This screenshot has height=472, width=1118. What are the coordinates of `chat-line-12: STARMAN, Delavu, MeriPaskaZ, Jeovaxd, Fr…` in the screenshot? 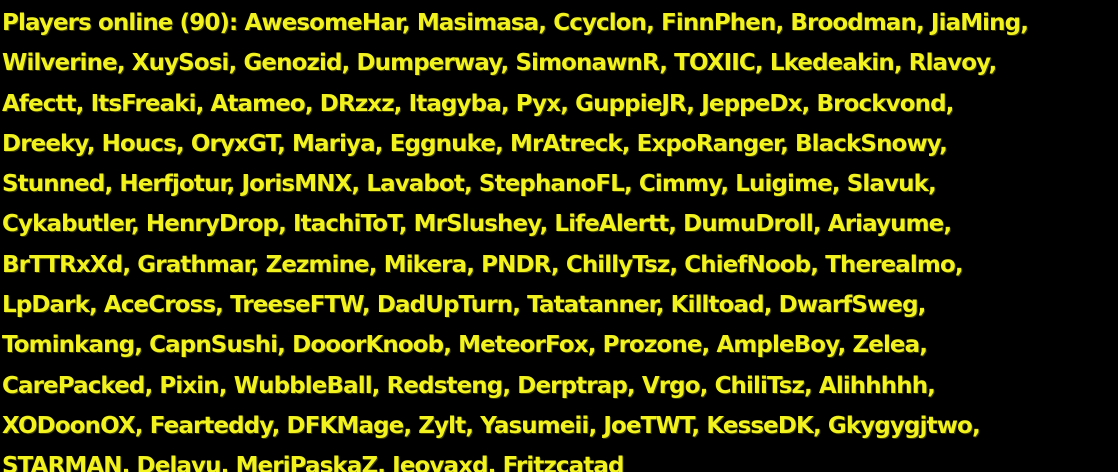 It's located at (313, 462).